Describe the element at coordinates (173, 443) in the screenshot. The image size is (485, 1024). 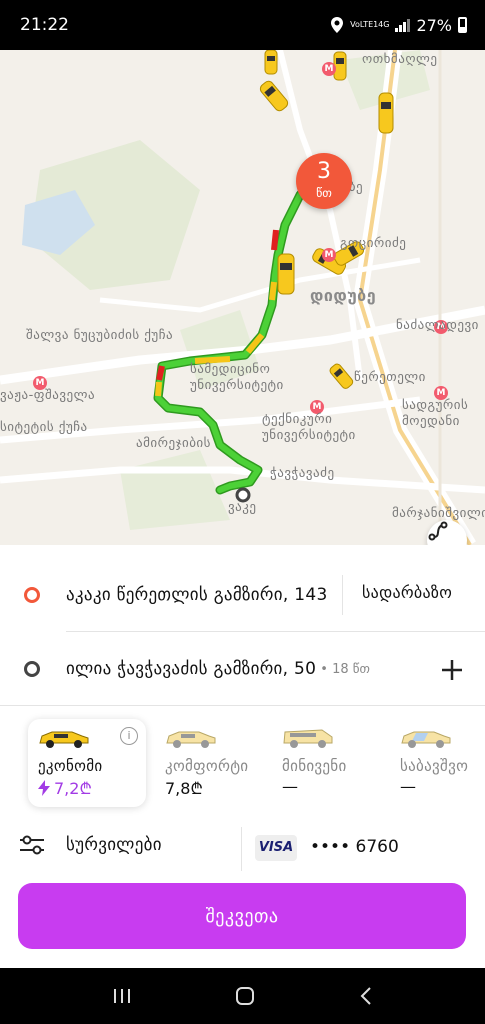
I see `map-label: ამირეჯიბის` at that location.